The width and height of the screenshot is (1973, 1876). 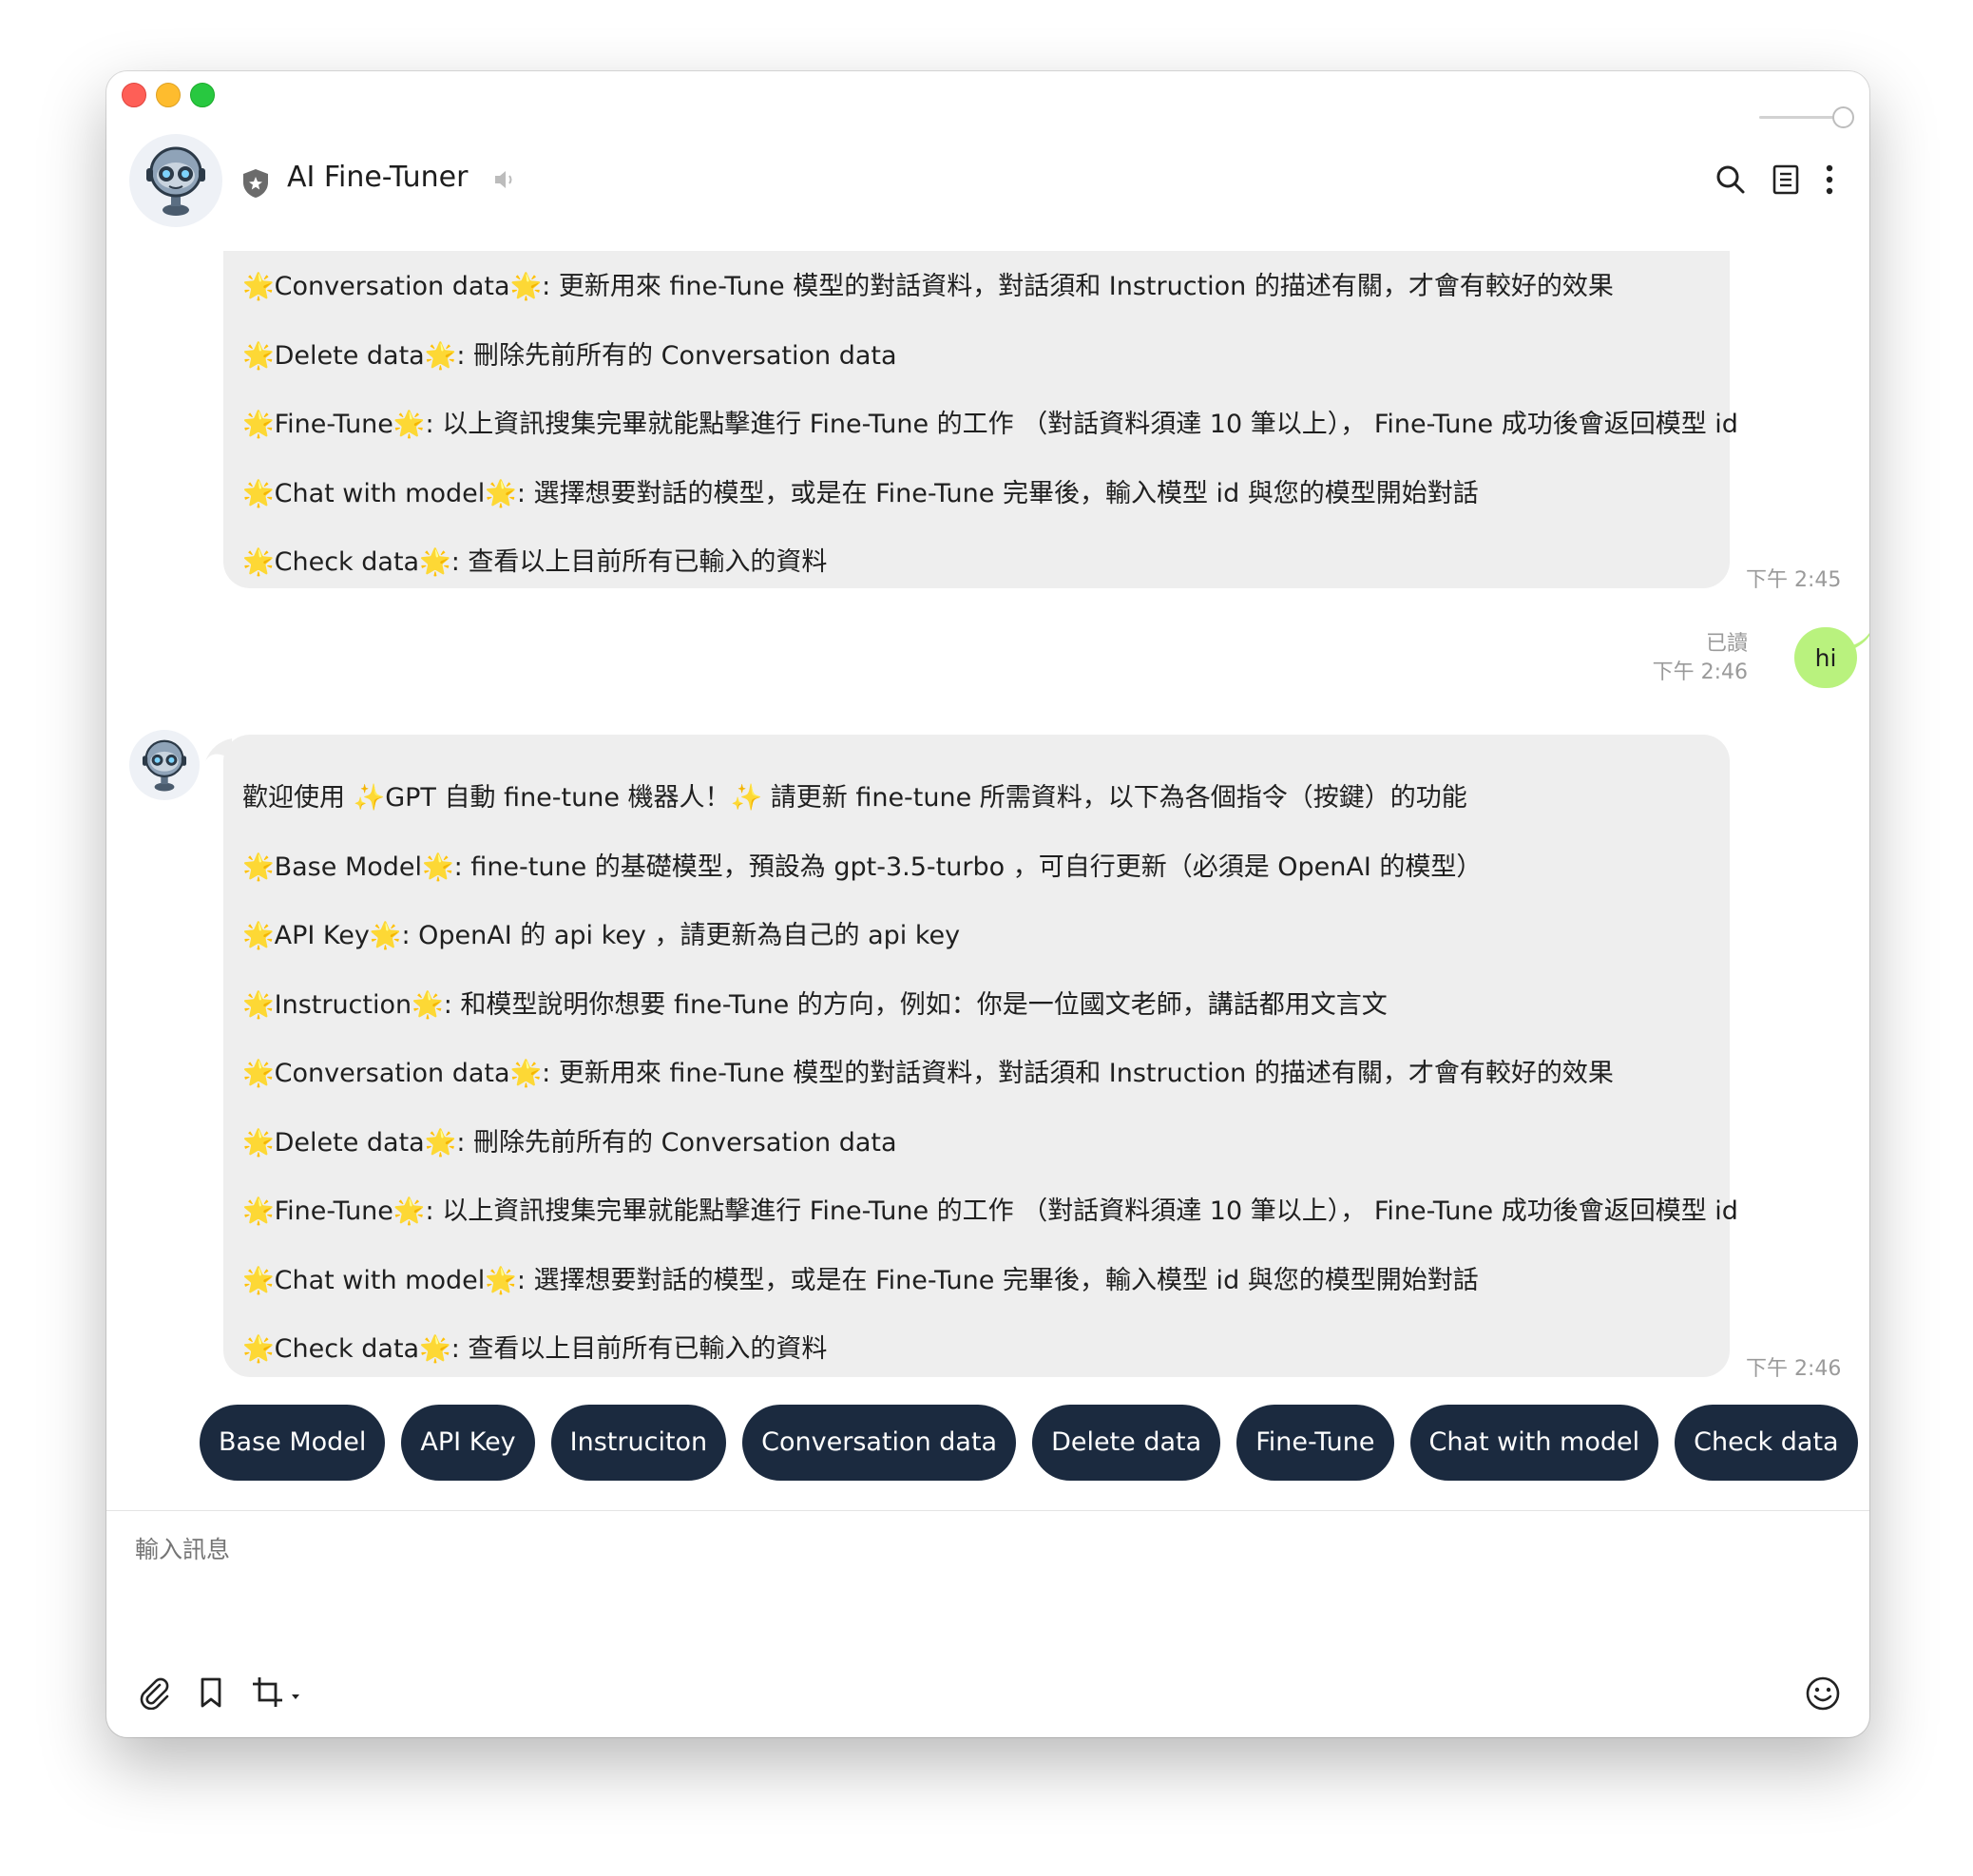 What do you see at coordinates (988, 184) in the screenshot?
I see `chat-header: AI Fine-Tuner` at bounding box center [988, 184].